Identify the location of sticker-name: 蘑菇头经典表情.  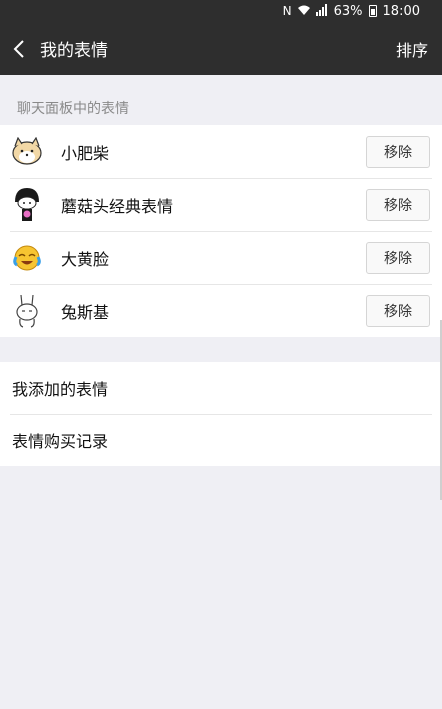
(117, 206).